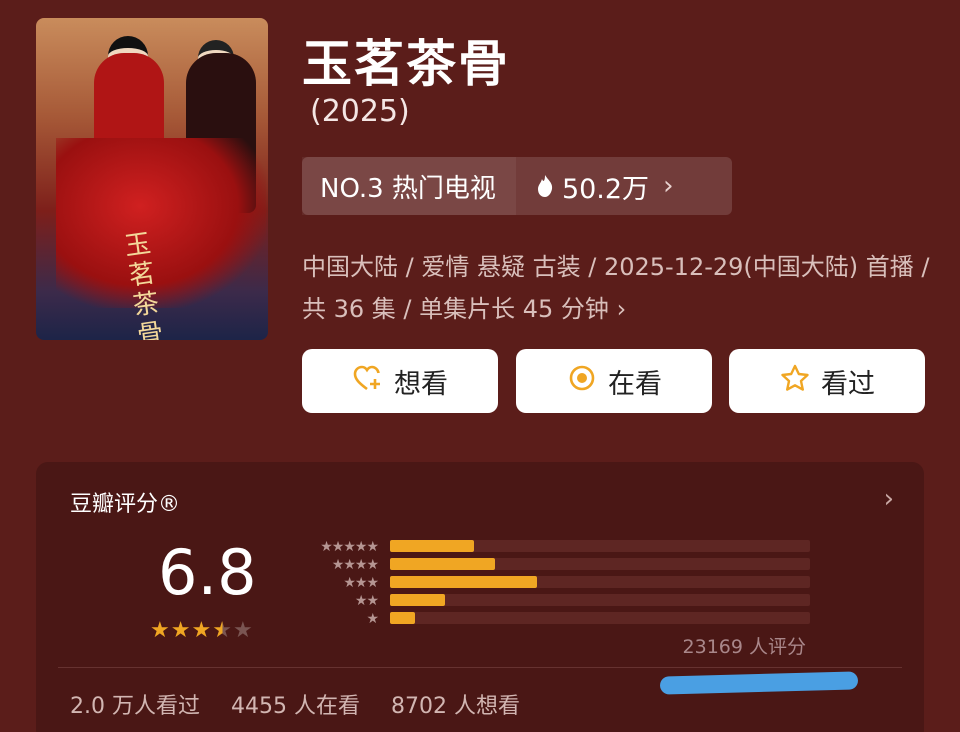 The width and height of the screenshot is (960, 732). What do you see at coordinates (605, 189) in the screenshot?
I see `heat-value: 50.2万` at bounding box center [605, 189].